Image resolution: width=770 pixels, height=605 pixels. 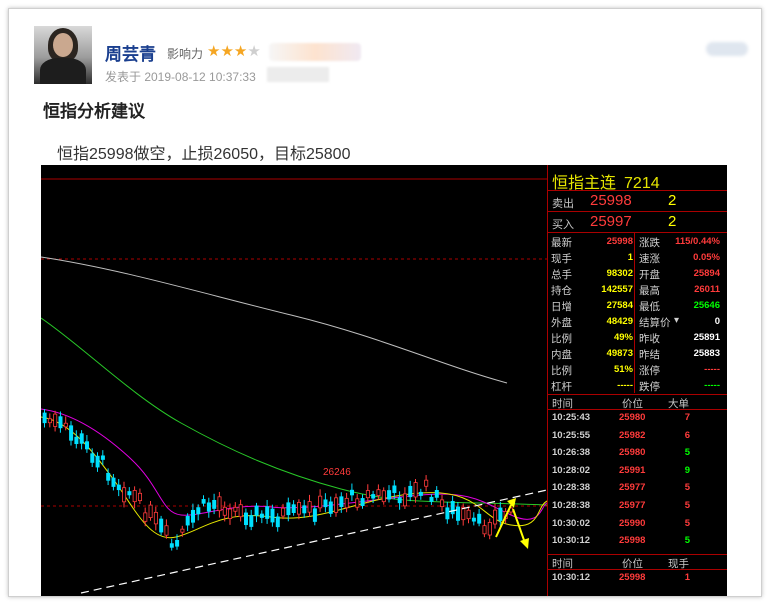 I want to click on tick-volume: 6, so click(x=687, y=435).